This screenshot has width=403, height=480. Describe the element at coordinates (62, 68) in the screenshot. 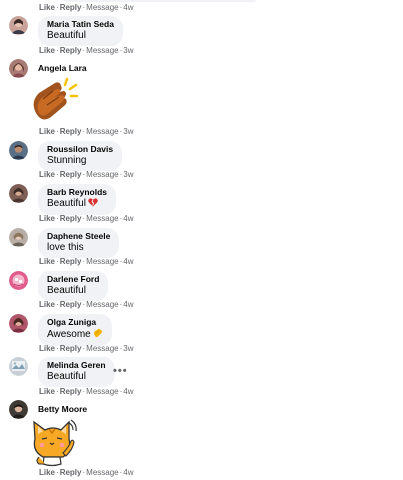

I see `commenter-name: Angela Lara` at that location.